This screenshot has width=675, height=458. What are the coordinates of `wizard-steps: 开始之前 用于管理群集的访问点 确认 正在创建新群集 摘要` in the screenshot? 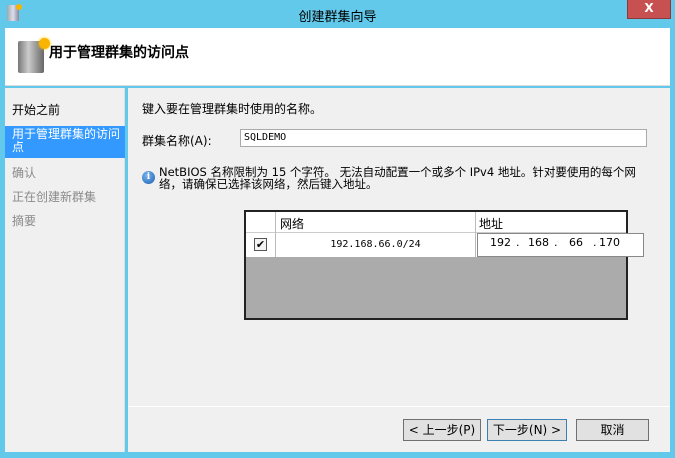 It's located at (65, 270).